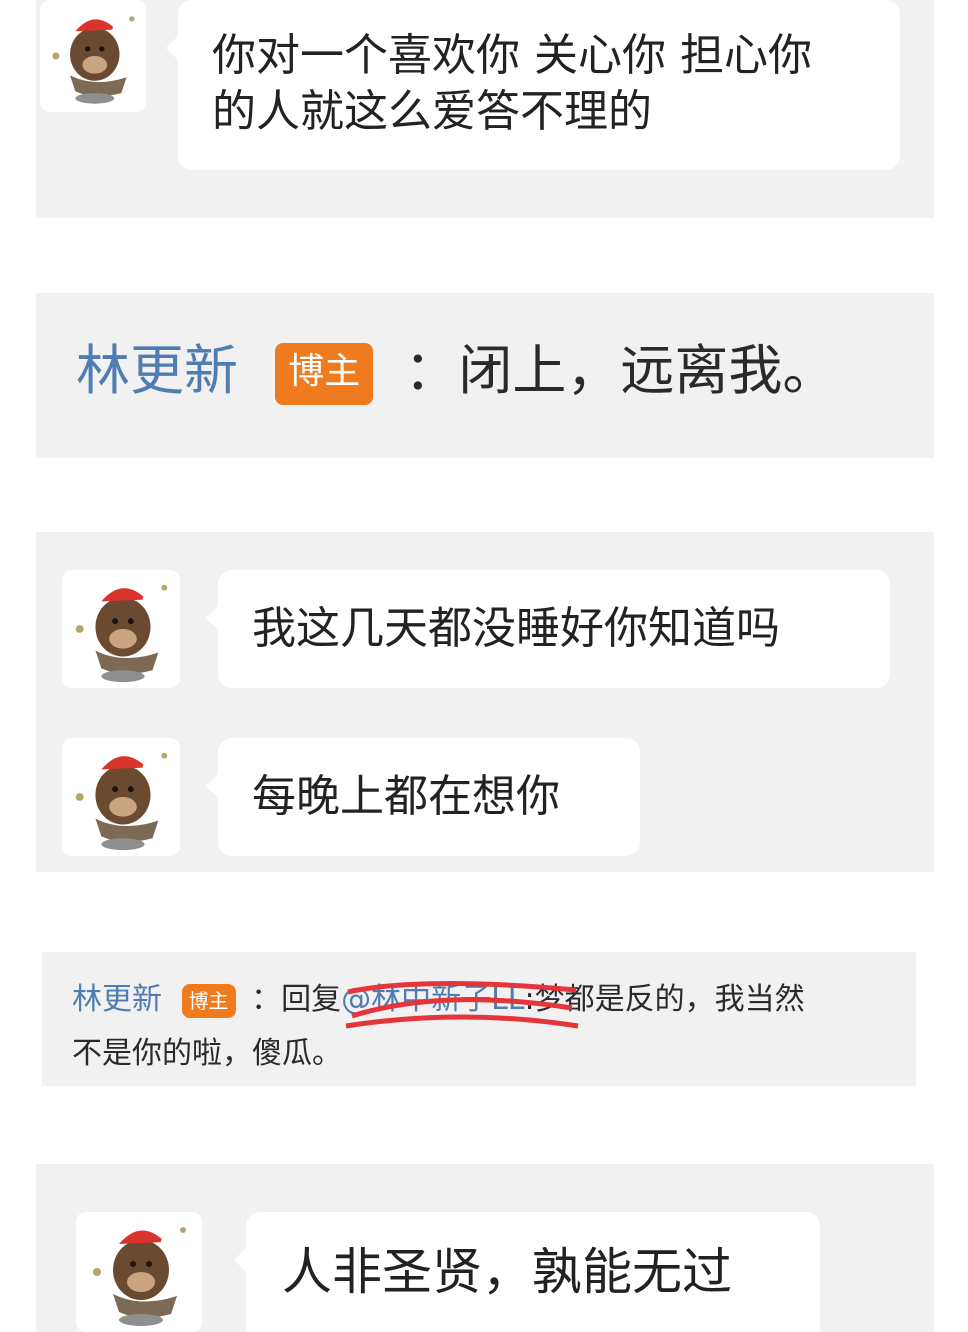  I want to click on reply-text-line2: 不是你的啦，傻瓜。, so click(207, 1053).